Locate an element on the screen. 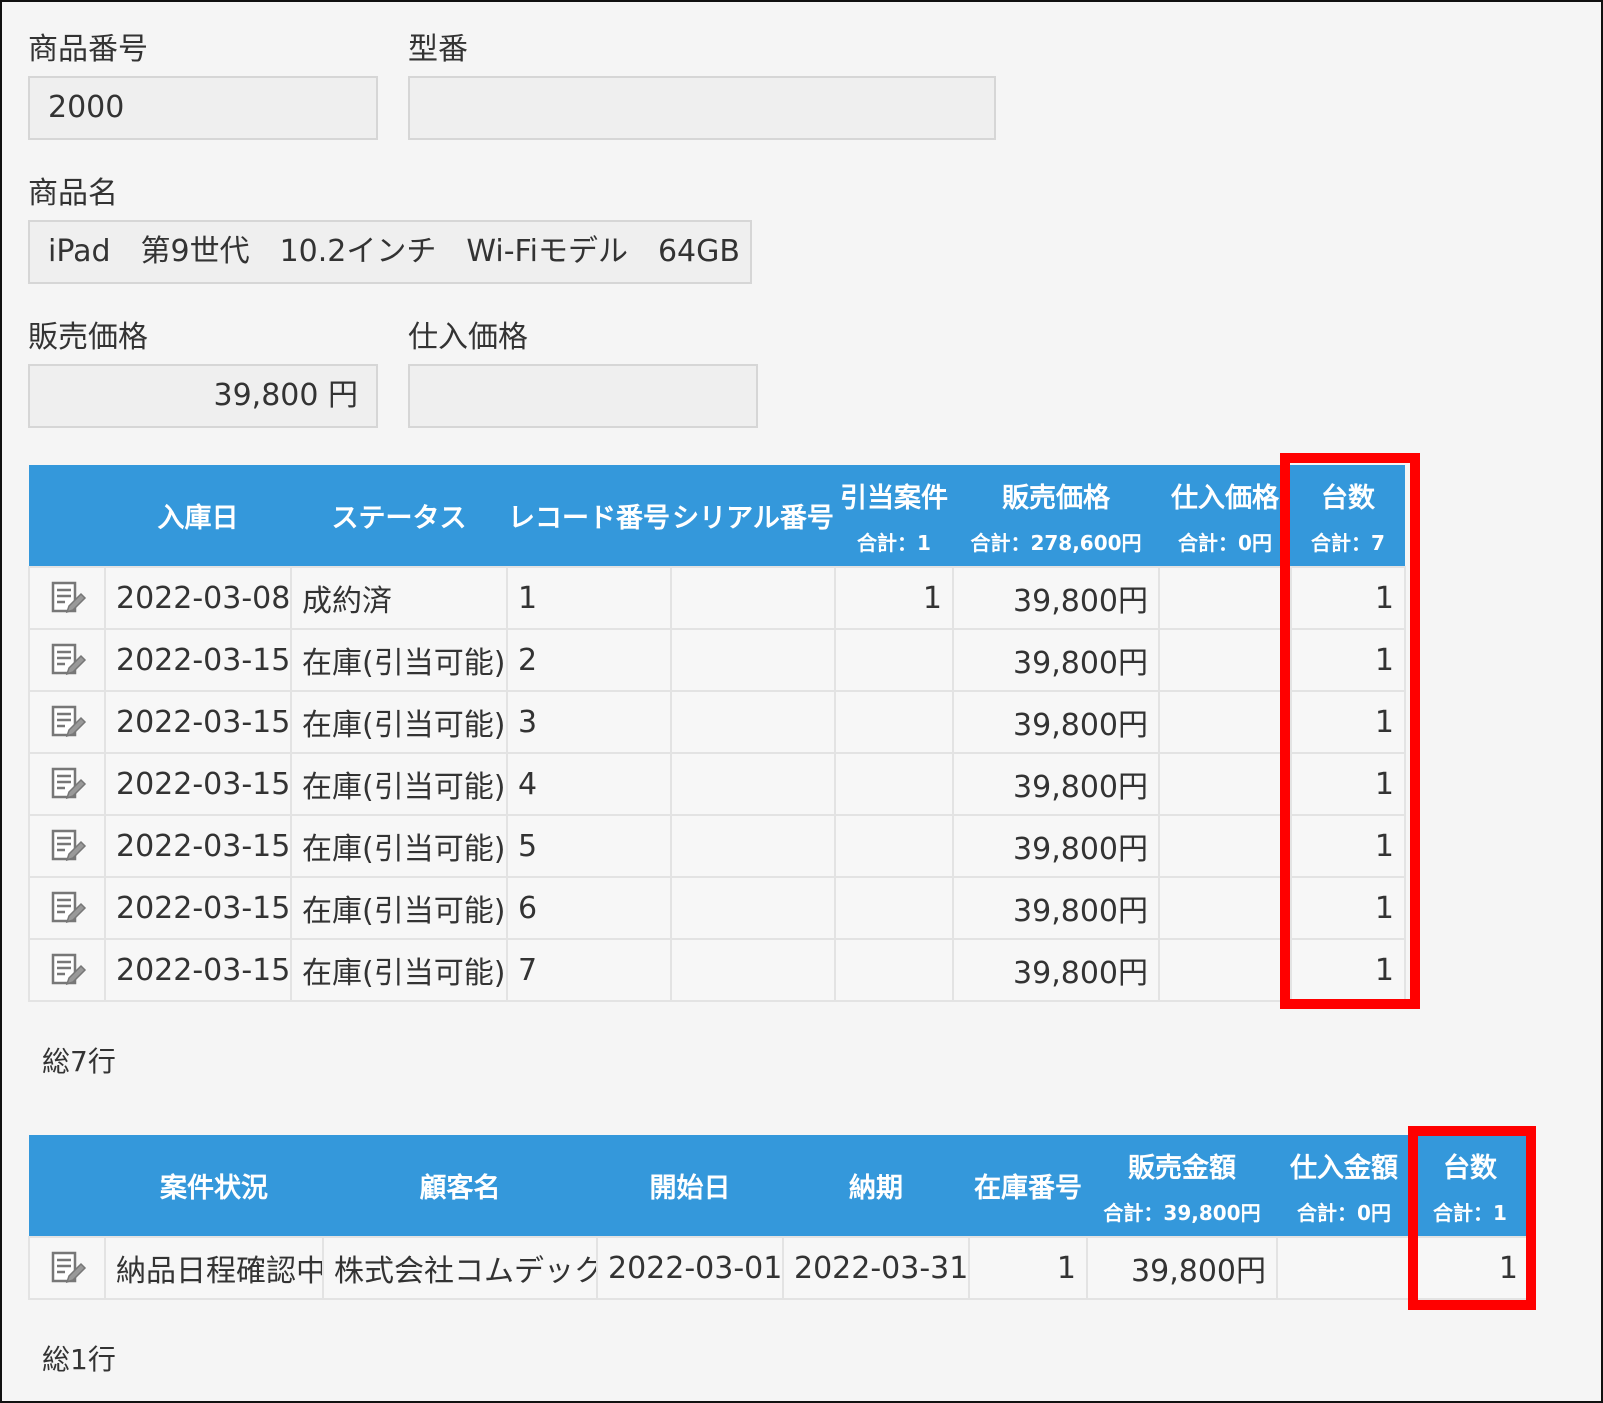 This screenshot has height=1403, width=1603. product-number-label: 商品番号 is located at coordinates (88, 49).